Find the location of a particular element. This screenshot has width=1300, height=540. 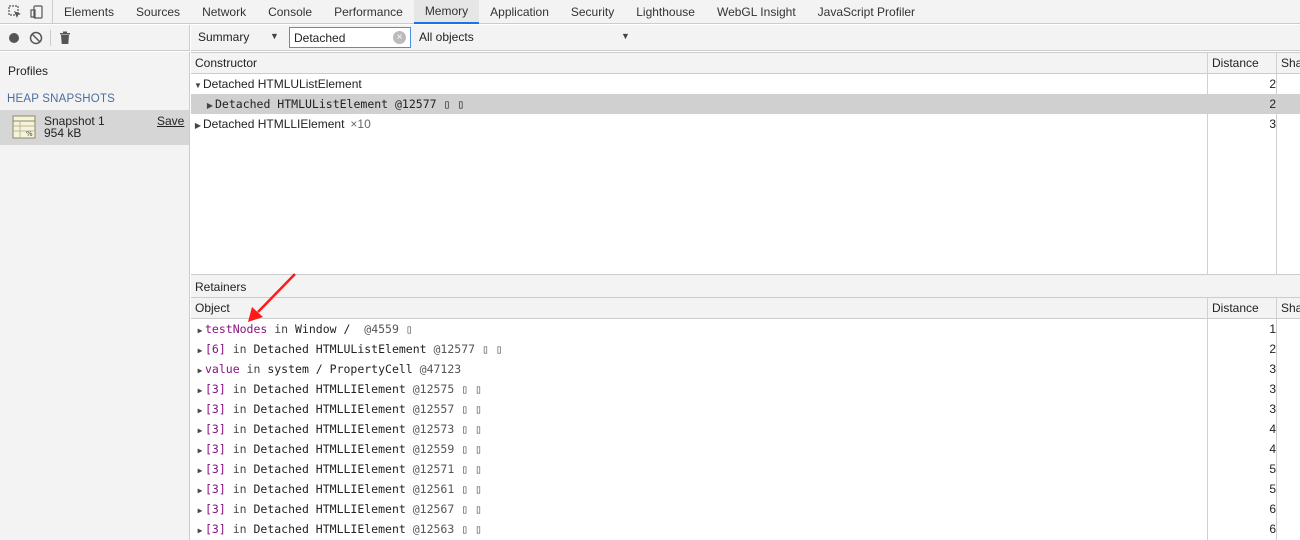

tab-network: Network is located at coordinates (224, 12).